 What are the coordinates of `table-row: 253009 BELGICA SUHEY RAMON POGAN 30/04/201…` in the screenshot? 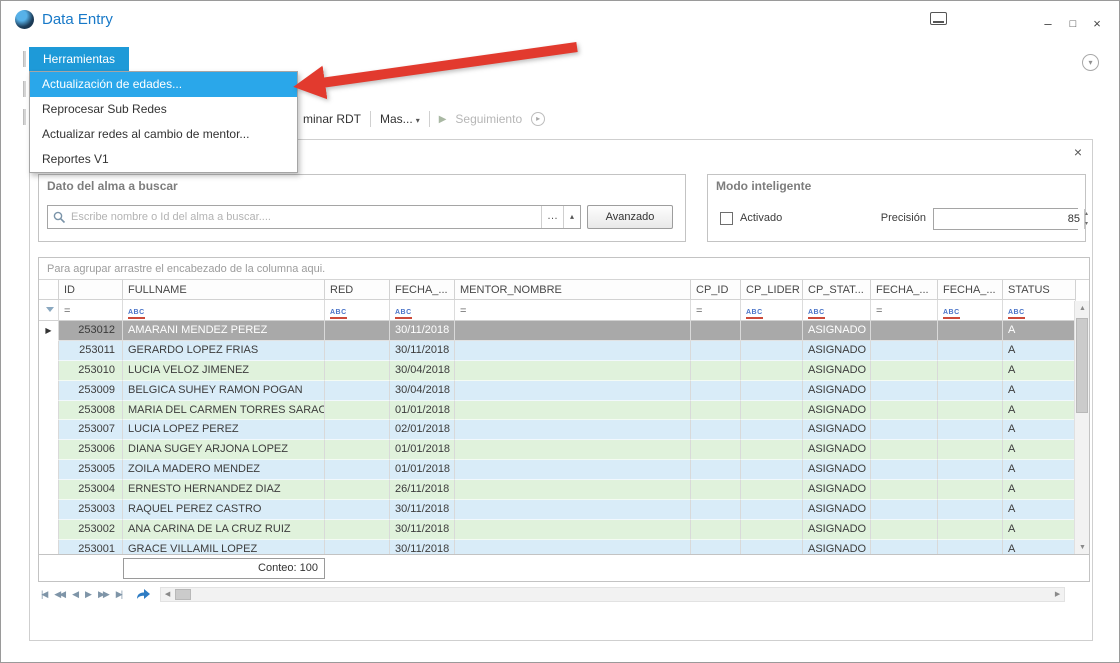 It's located at (564, 390).